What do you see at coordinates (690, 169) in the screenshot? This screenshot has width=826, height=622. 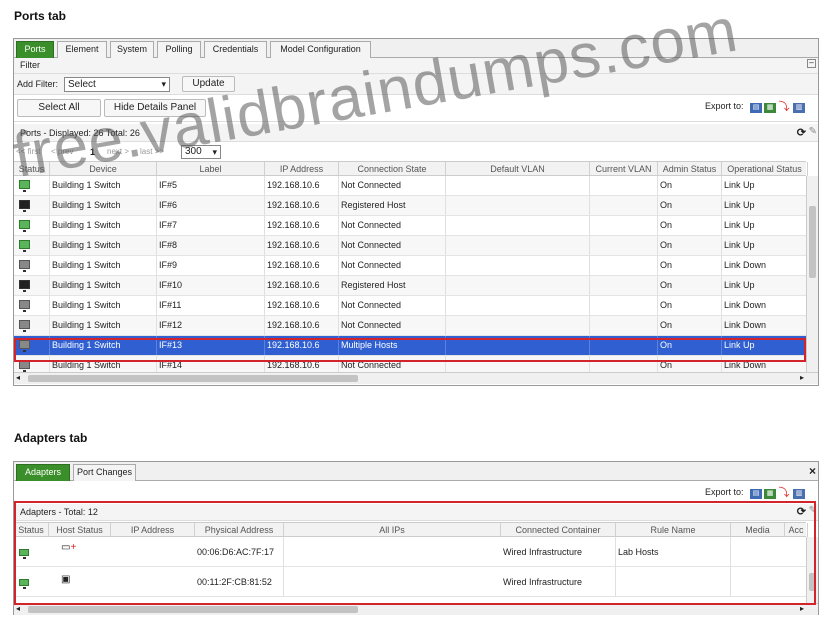 I see `col-admin-status: Admin Status` at bounding box center [690, 169].